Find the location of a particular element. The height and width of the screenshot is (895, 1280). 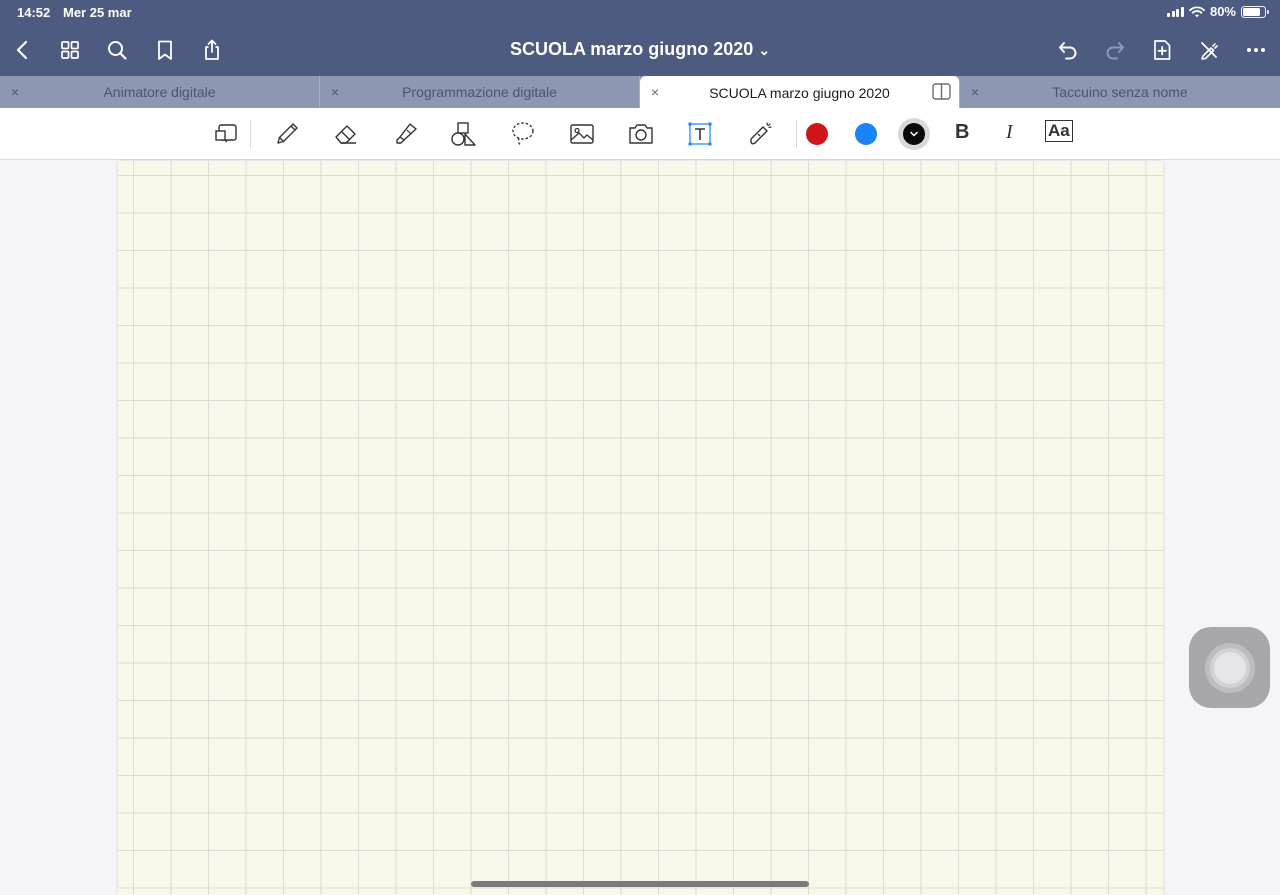

color-swatch-blue is located at coordinates (866, 134).